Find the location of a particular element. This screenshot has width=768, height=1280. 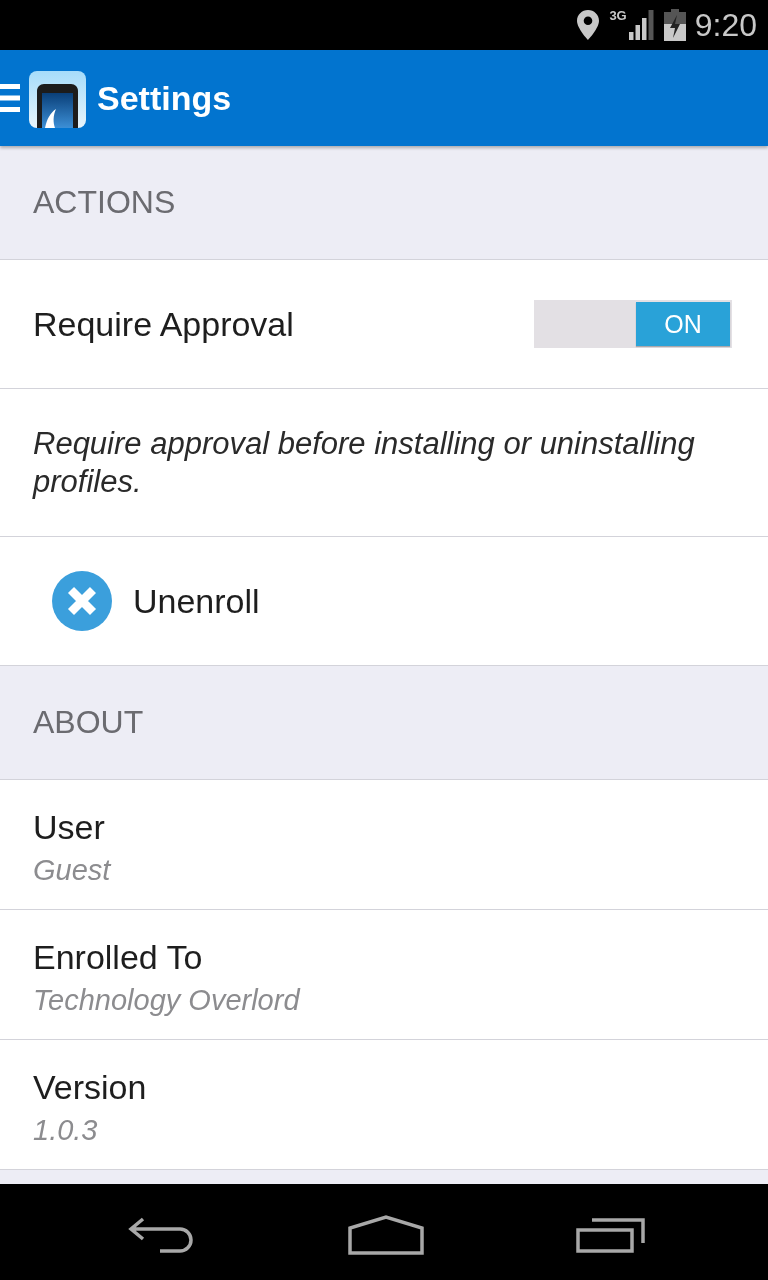

info-value: Technology Overlord is located at coordinates (166, 1000).